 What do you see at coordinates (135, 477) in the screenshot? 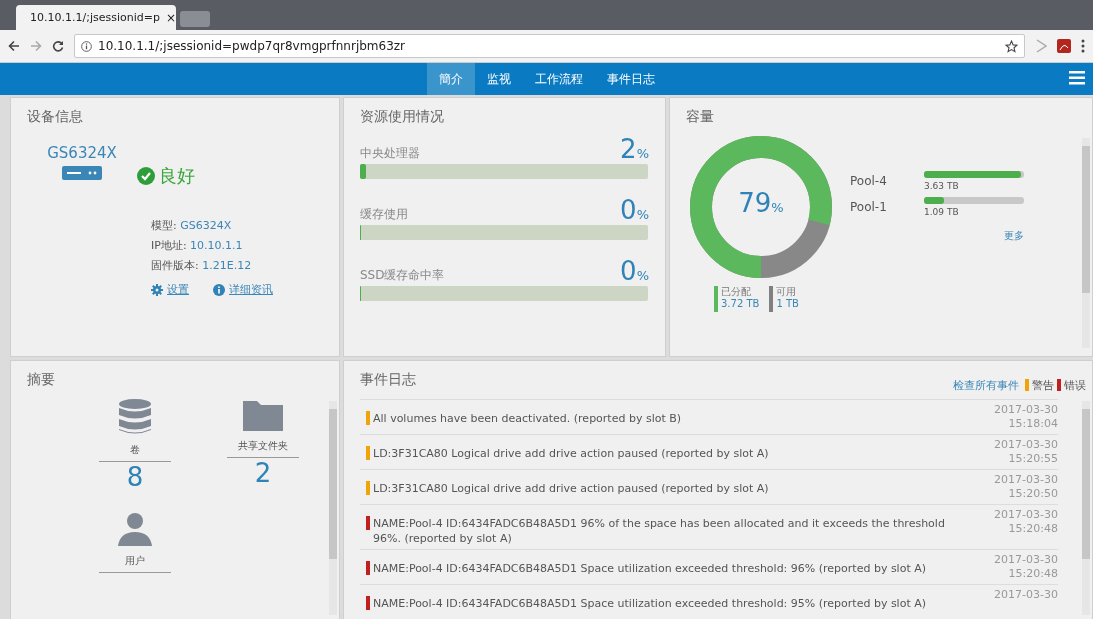
I see `summary-count: 8` at bounding box center [135, 477].